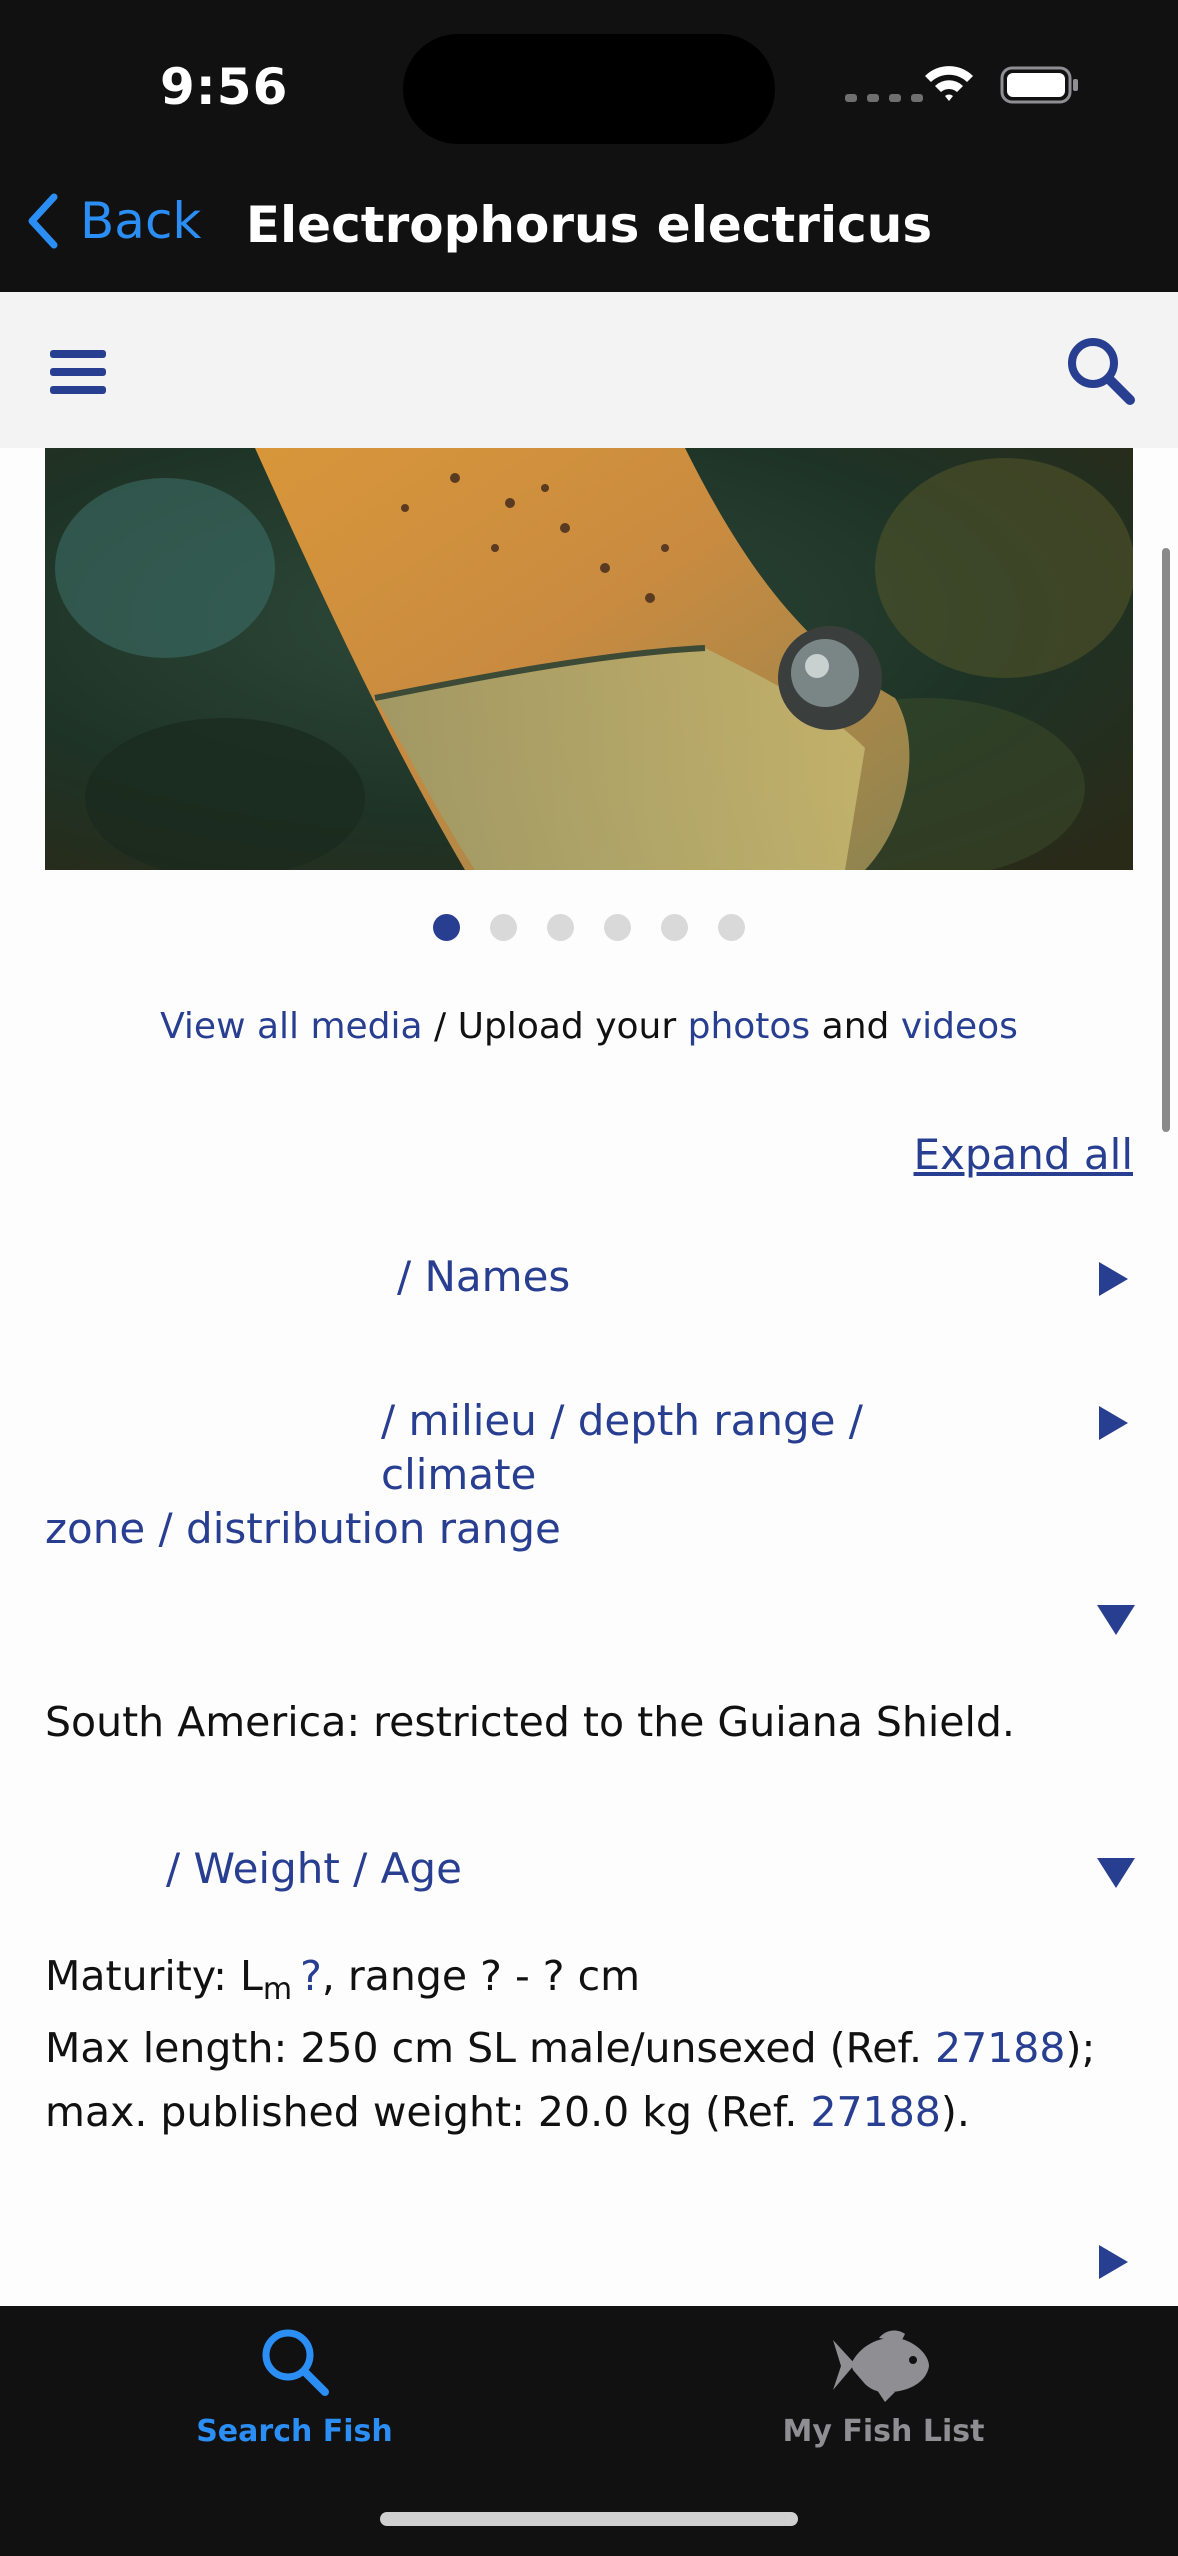 Image resolution: width=1178 pixels, height=2556 pixels. What do you see at coordinates (277, 1990) in the screenshot?
I see `maturity-subscript: m` at bounding box center [277, 1990].